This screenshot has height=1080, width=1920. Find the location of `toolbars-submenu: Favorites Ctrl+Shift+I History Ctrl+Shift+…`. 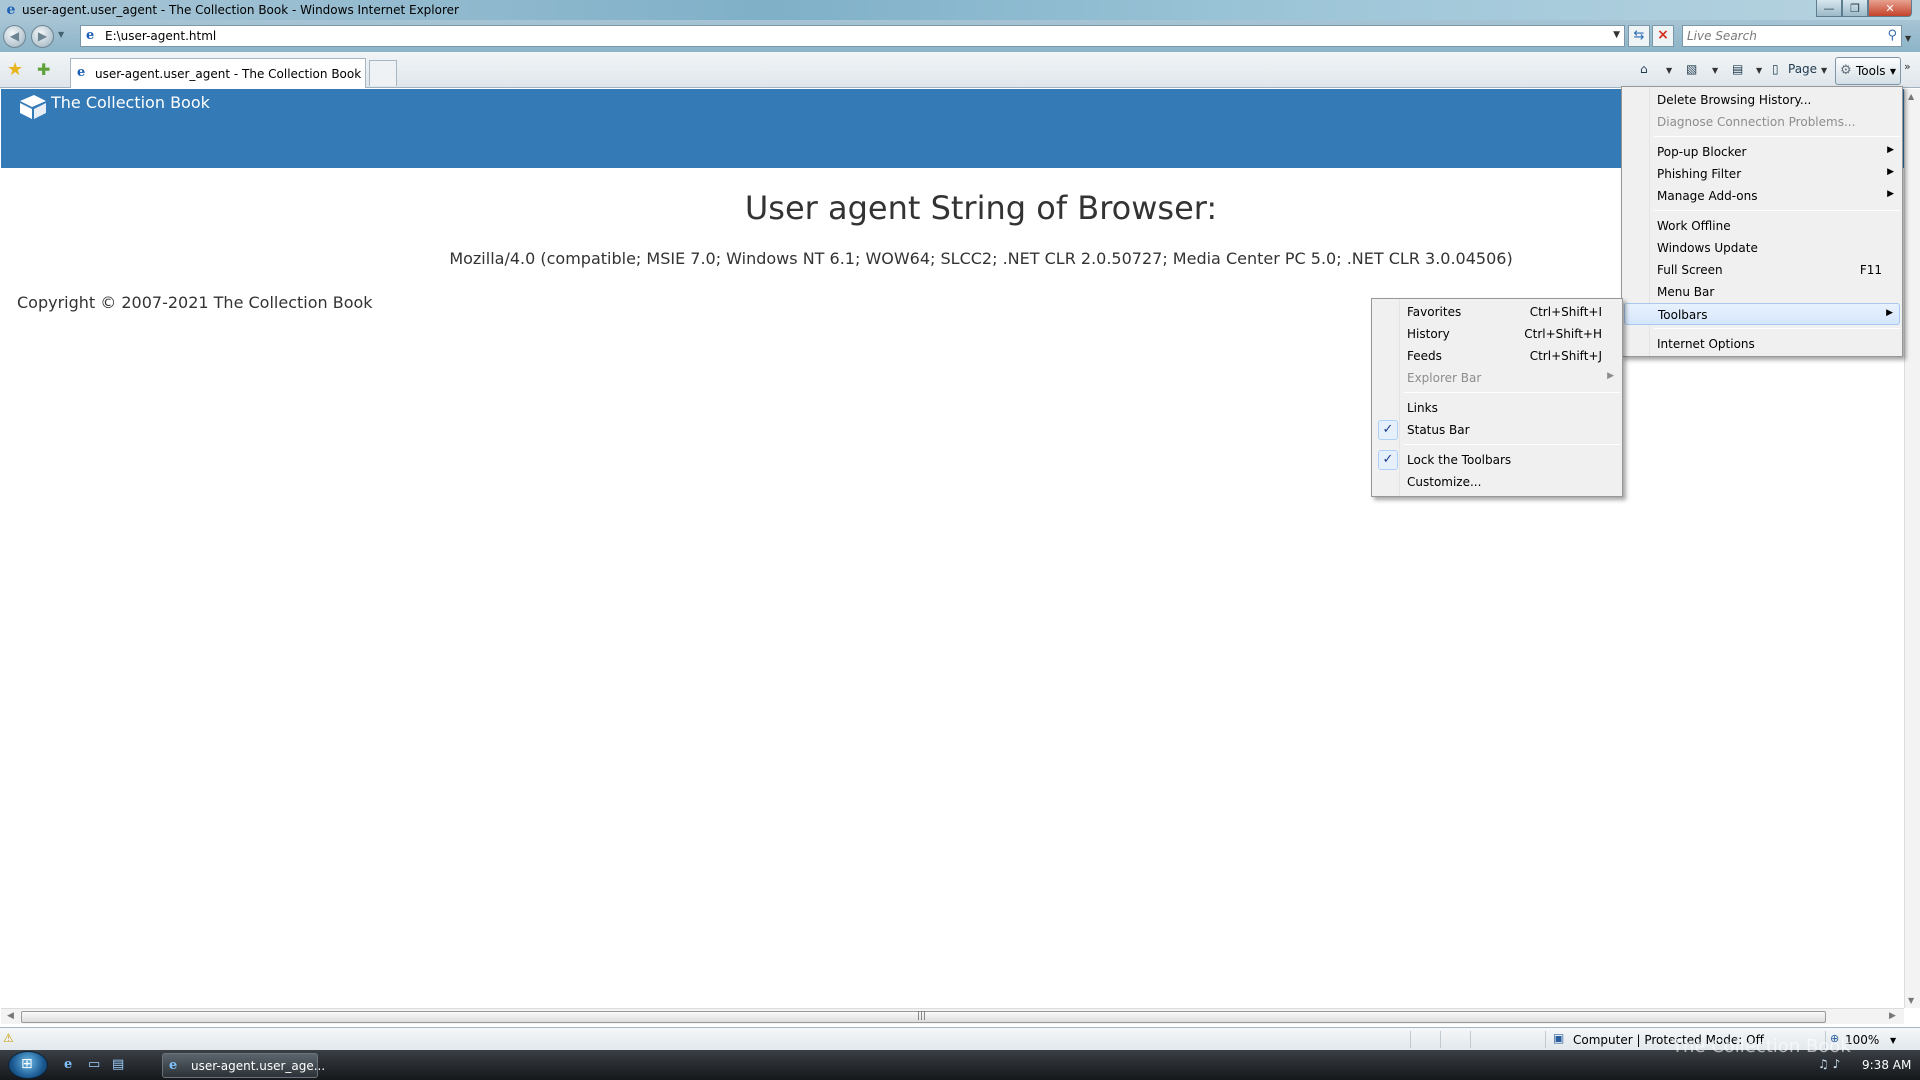

toolbars-submenu: Favorites Ctrl+Shift+I History Ctrl+Shift+… is located at coordinates (1497, 397).